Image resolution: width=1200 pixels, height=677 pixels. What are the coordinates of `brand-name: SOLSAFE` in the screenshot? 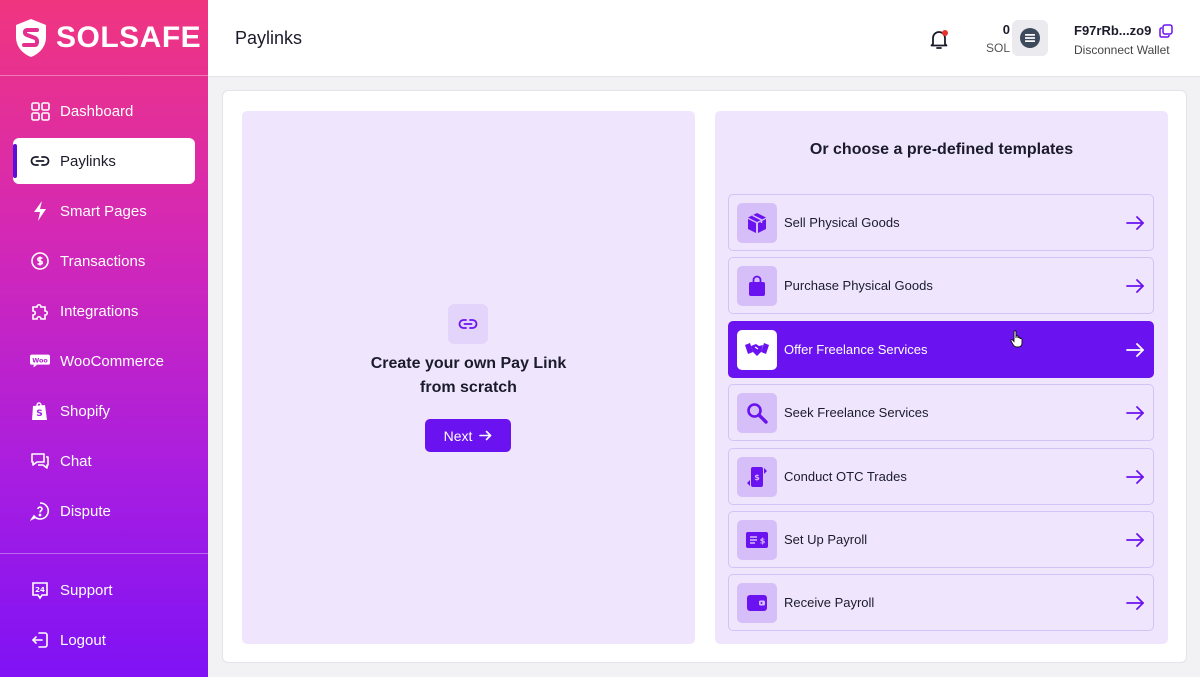 It's located at (129, 37).